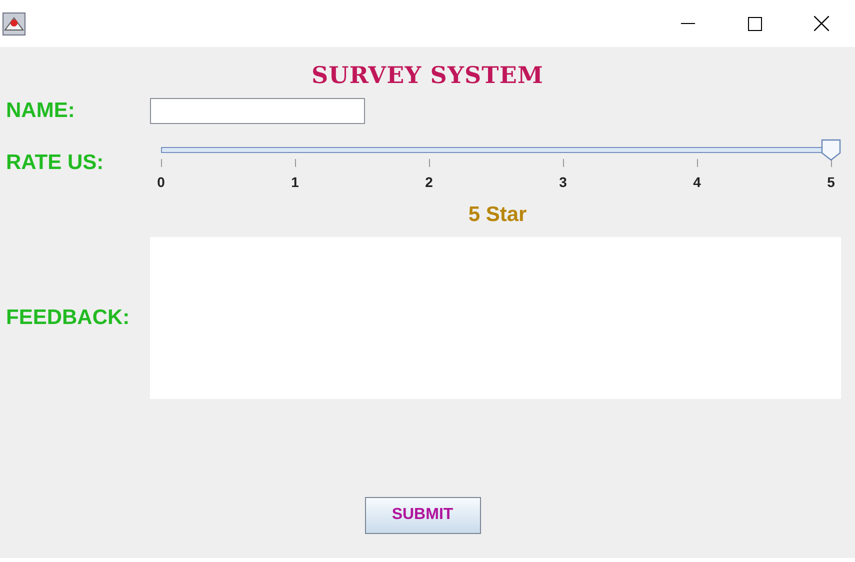 This screenshot has height=562, width=855. What do you see at coordinates (687, 23) in the screenshot?
I see `minimize-icon` at bounding box center [687, 23].